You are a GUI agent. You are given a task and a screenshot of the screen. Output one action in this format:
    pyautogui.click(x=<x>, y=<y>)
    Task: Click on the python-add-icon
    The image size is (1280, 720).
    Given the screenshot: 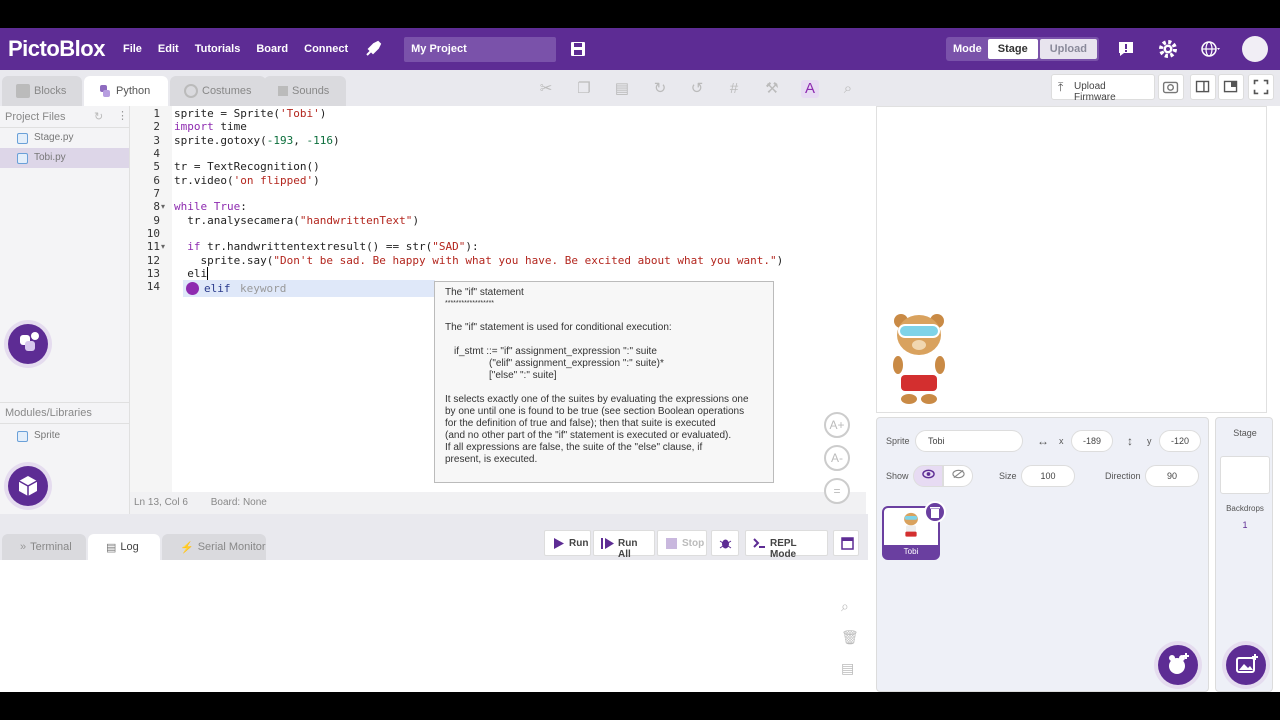 What is the action you would take?
    pyautogui.click(x=29, y=341)
    